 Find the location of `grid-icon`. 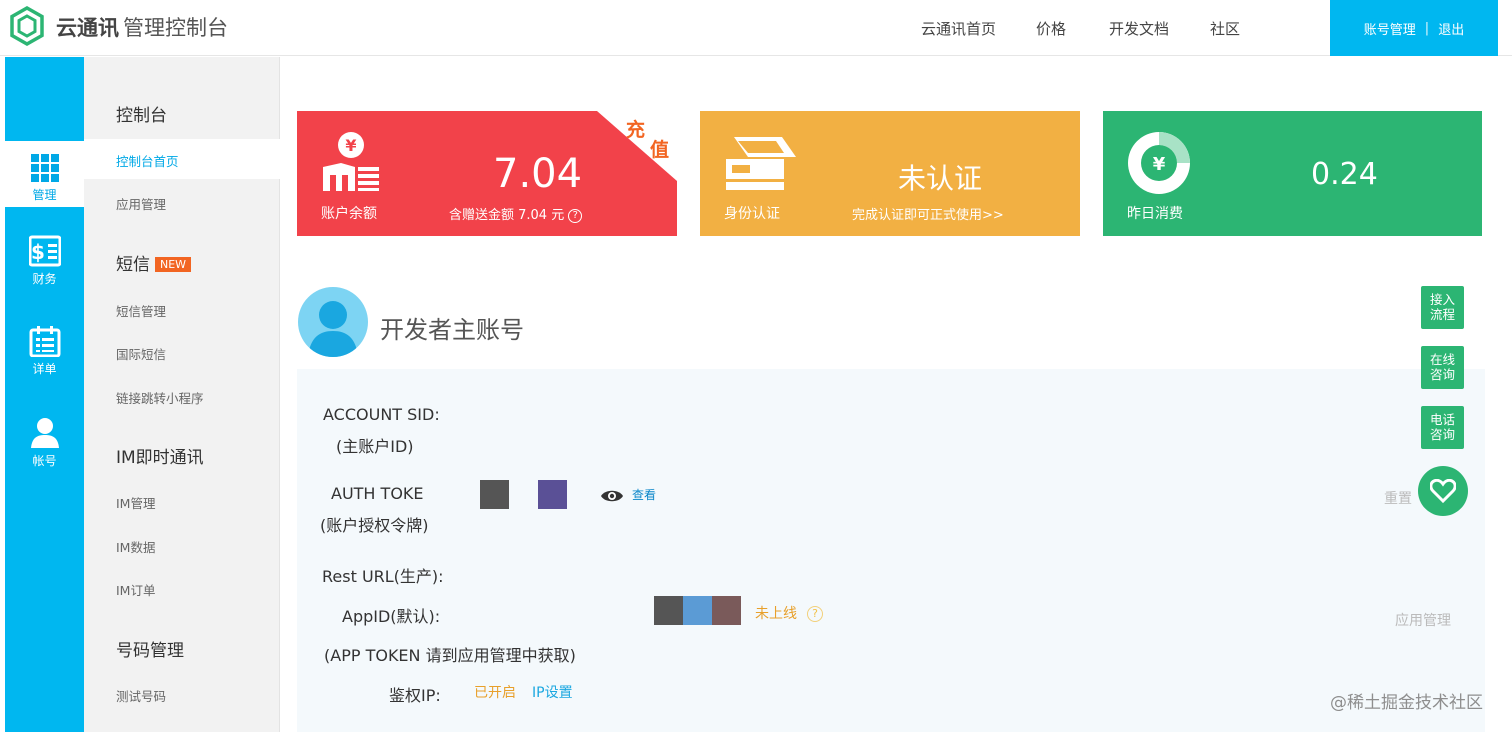

grid-icon is located at coordinates (44, 168).